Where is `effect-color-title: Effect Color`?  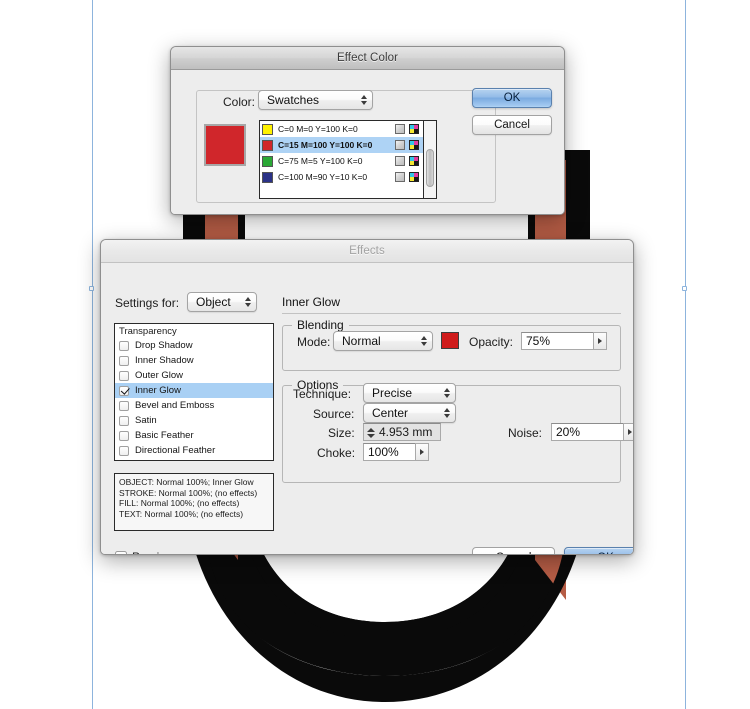 effect-color-title: Effect Color is located at coordinates (367, 58).